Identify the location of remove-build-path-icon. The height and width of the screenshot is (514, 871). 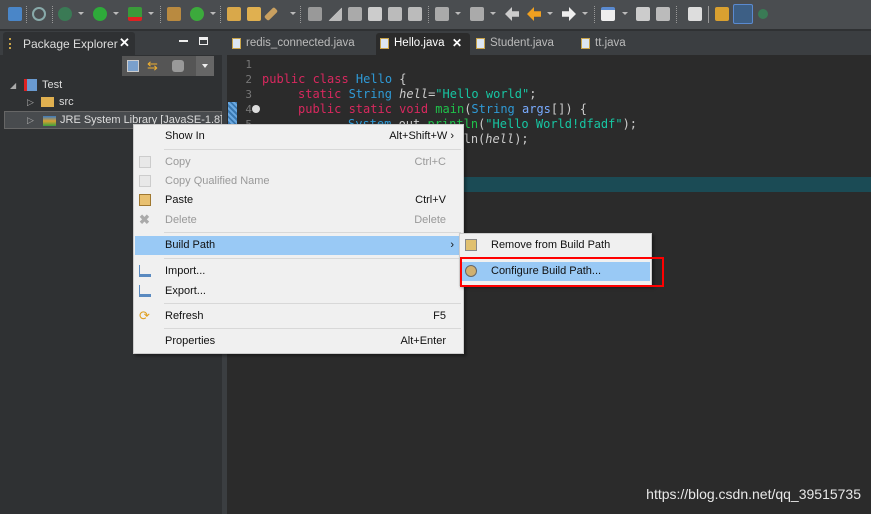
(471, 245).